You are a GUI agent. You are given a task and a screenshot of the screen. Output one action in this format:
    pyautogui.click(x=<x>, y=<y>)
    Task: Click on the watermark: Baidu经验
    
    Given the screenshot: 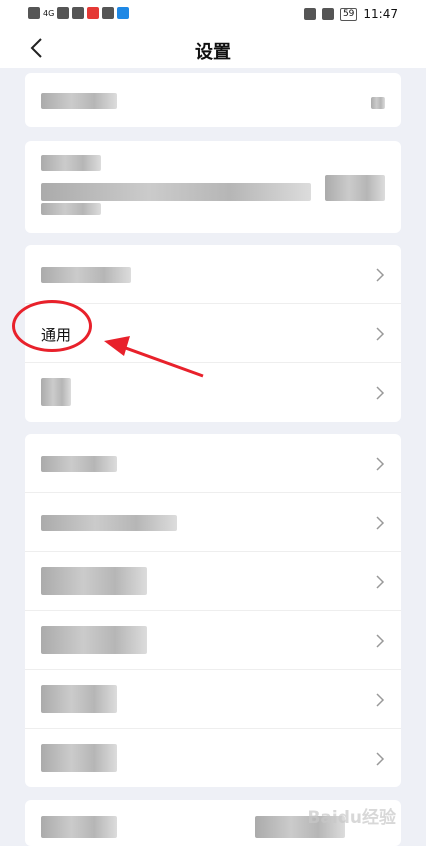 What is the action you would take?
    pyautogui.click(x=351, y=818)
    